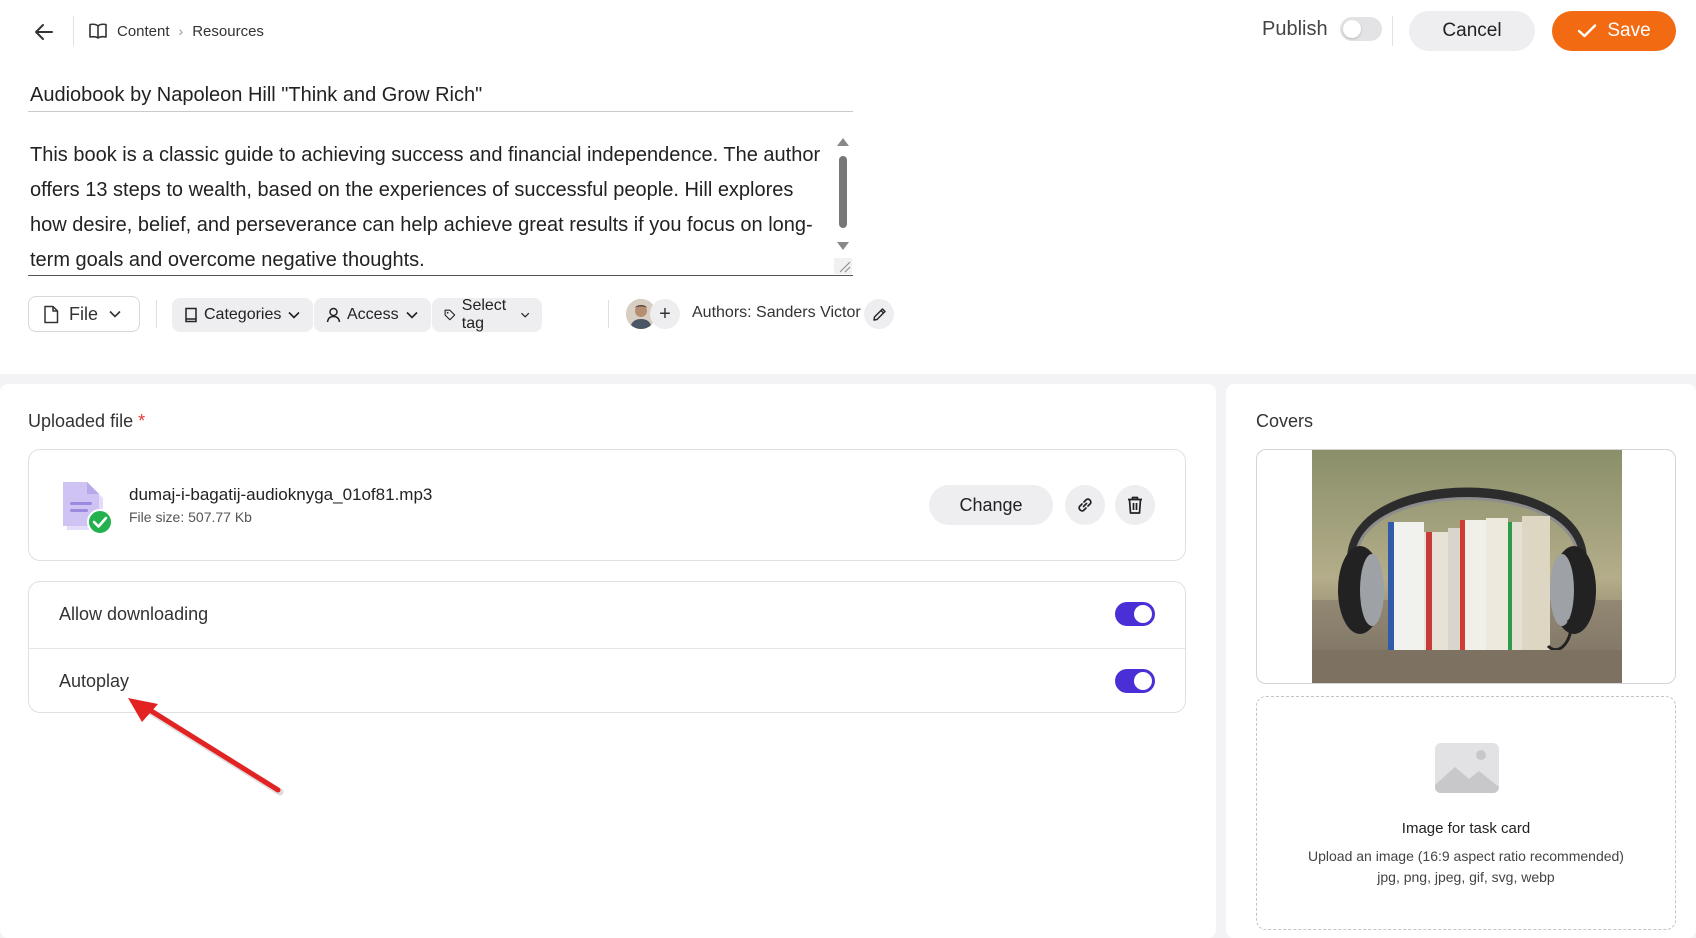  Describe the element at coordinates (843, 266) in the screenshot. I see `resize-handle` at that location.